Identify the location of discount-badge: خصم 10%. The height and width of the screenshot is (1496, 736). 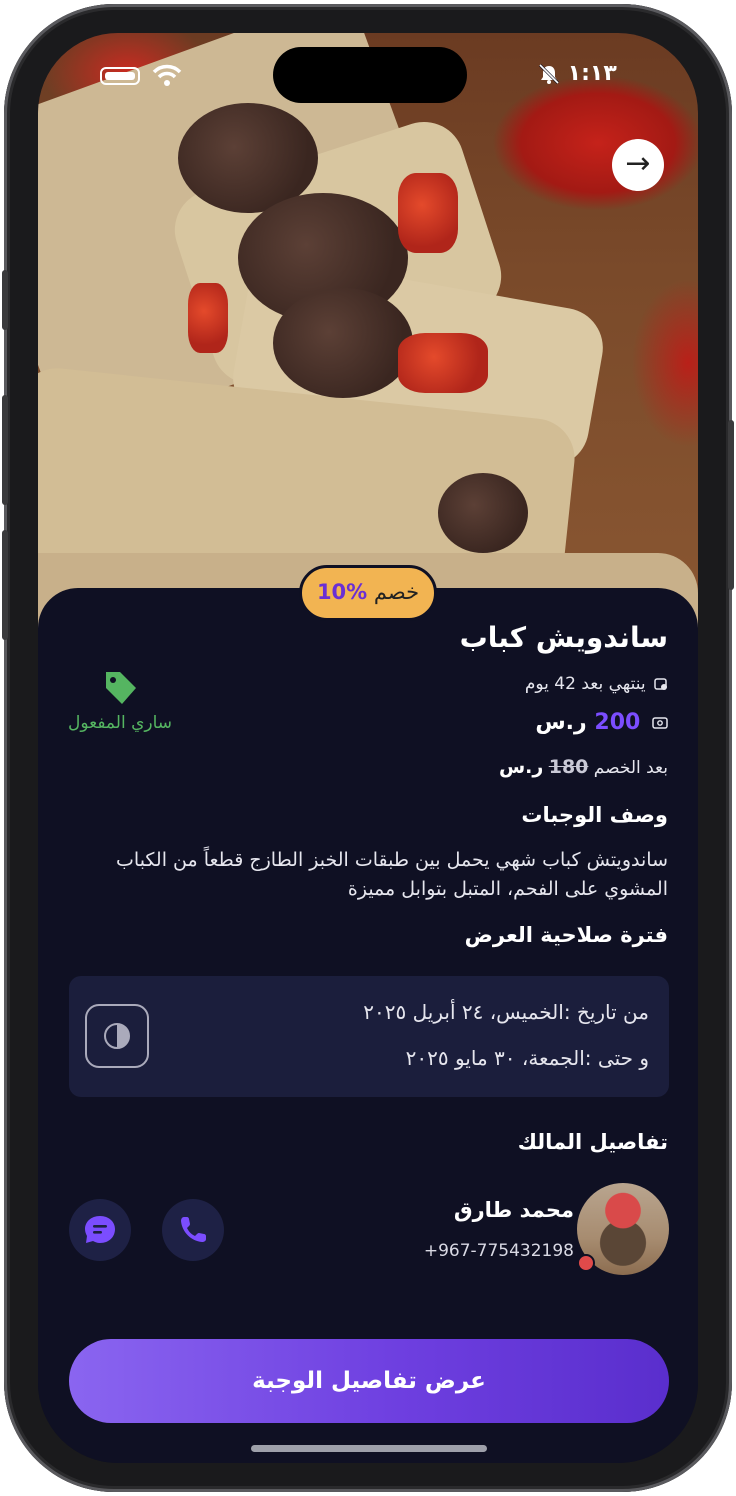
(368, 593).